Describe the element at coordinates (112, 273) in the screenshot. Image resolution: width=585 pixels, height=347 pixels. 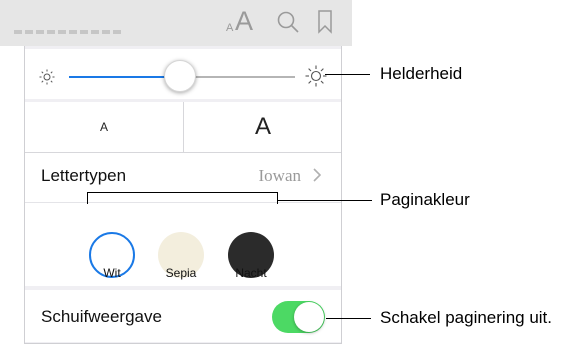
I see `theme-wit-label: Wit` at that location.